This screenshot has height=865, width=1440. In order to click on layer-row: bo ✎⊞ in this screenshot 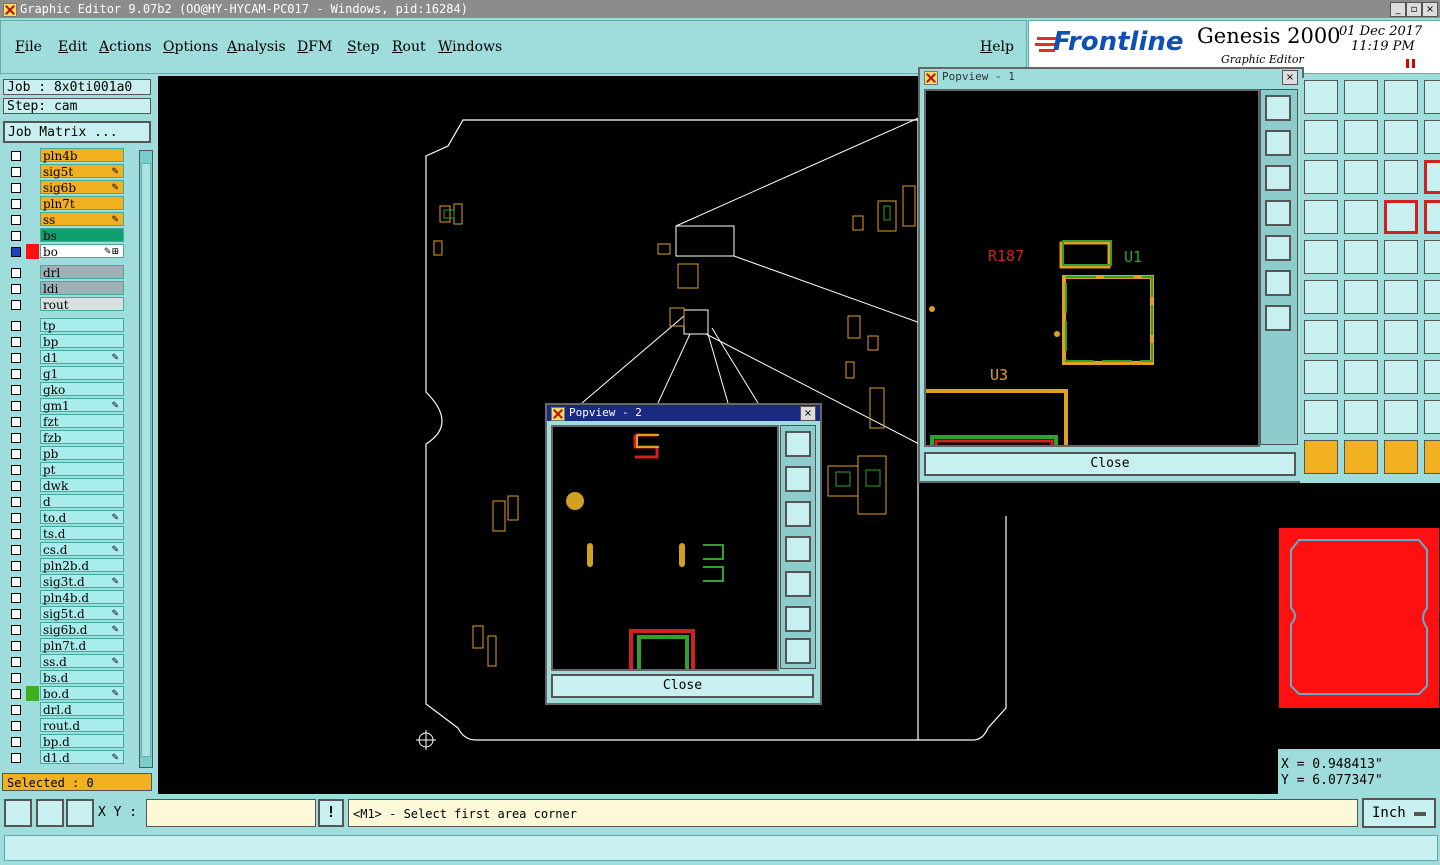, I will do `click(66, 251)`.